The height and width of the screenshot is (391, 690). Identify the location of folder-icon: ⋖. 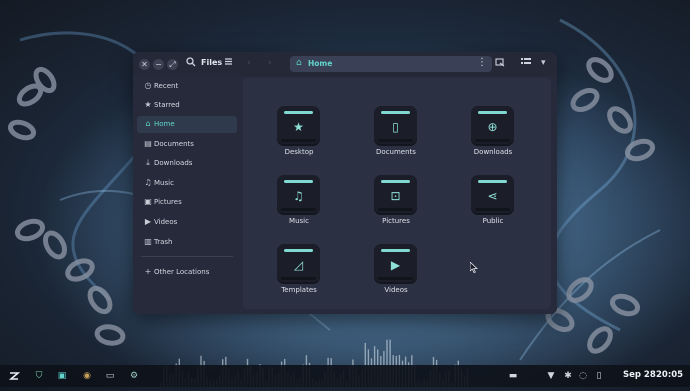
(492, 194).